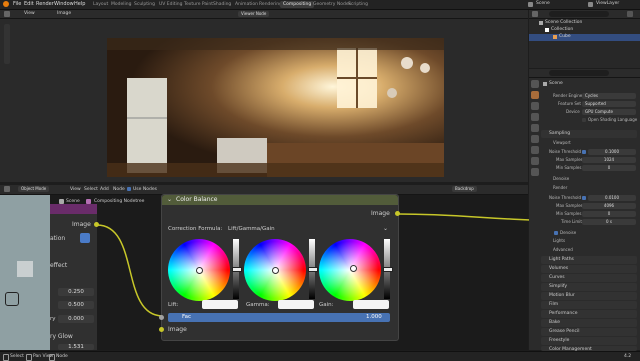  What do you see at coordinates (609, 104) in the screenshot?
I see `feature-set-select: Supported` at bounding box center [609, 104].